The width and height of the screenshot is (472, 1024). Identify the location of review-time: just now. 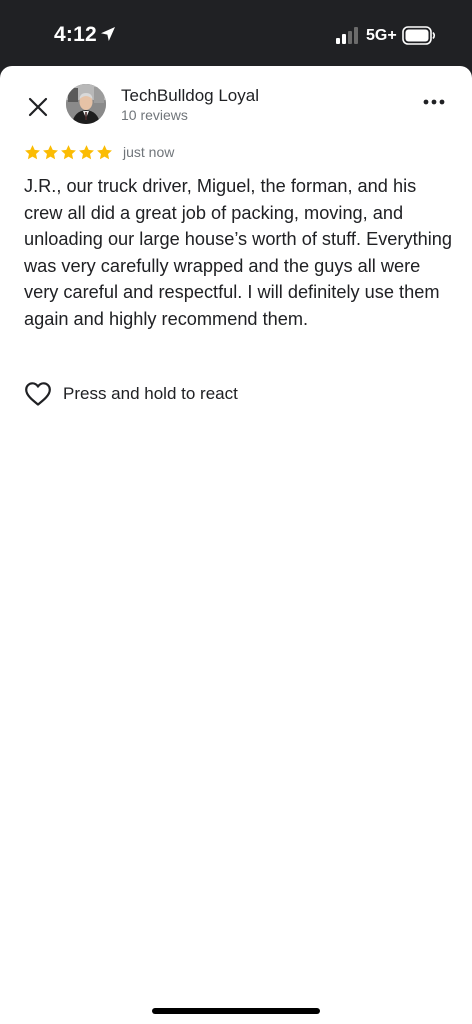
(149, 152).